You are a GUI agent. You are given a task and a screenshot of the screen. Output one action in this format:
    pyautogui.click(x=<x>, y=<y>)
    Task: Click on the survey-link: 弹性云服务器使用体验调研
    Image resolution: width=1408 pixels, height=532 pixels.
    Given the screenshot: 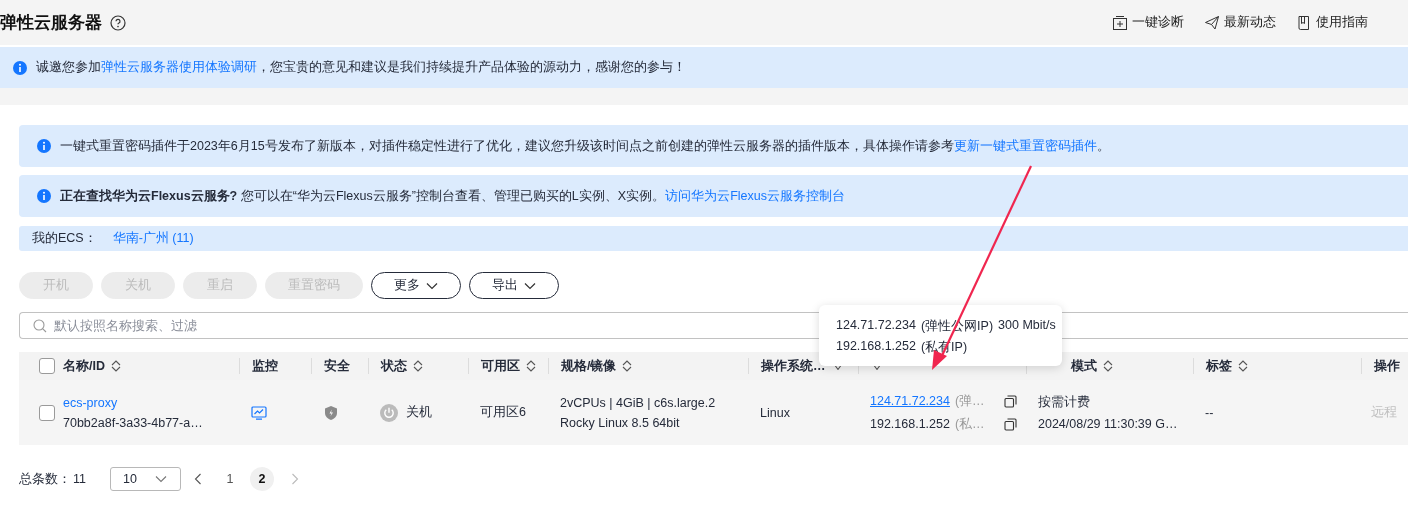 What is the action you would take?
    pyautogui.click(x=179, y=67)
    